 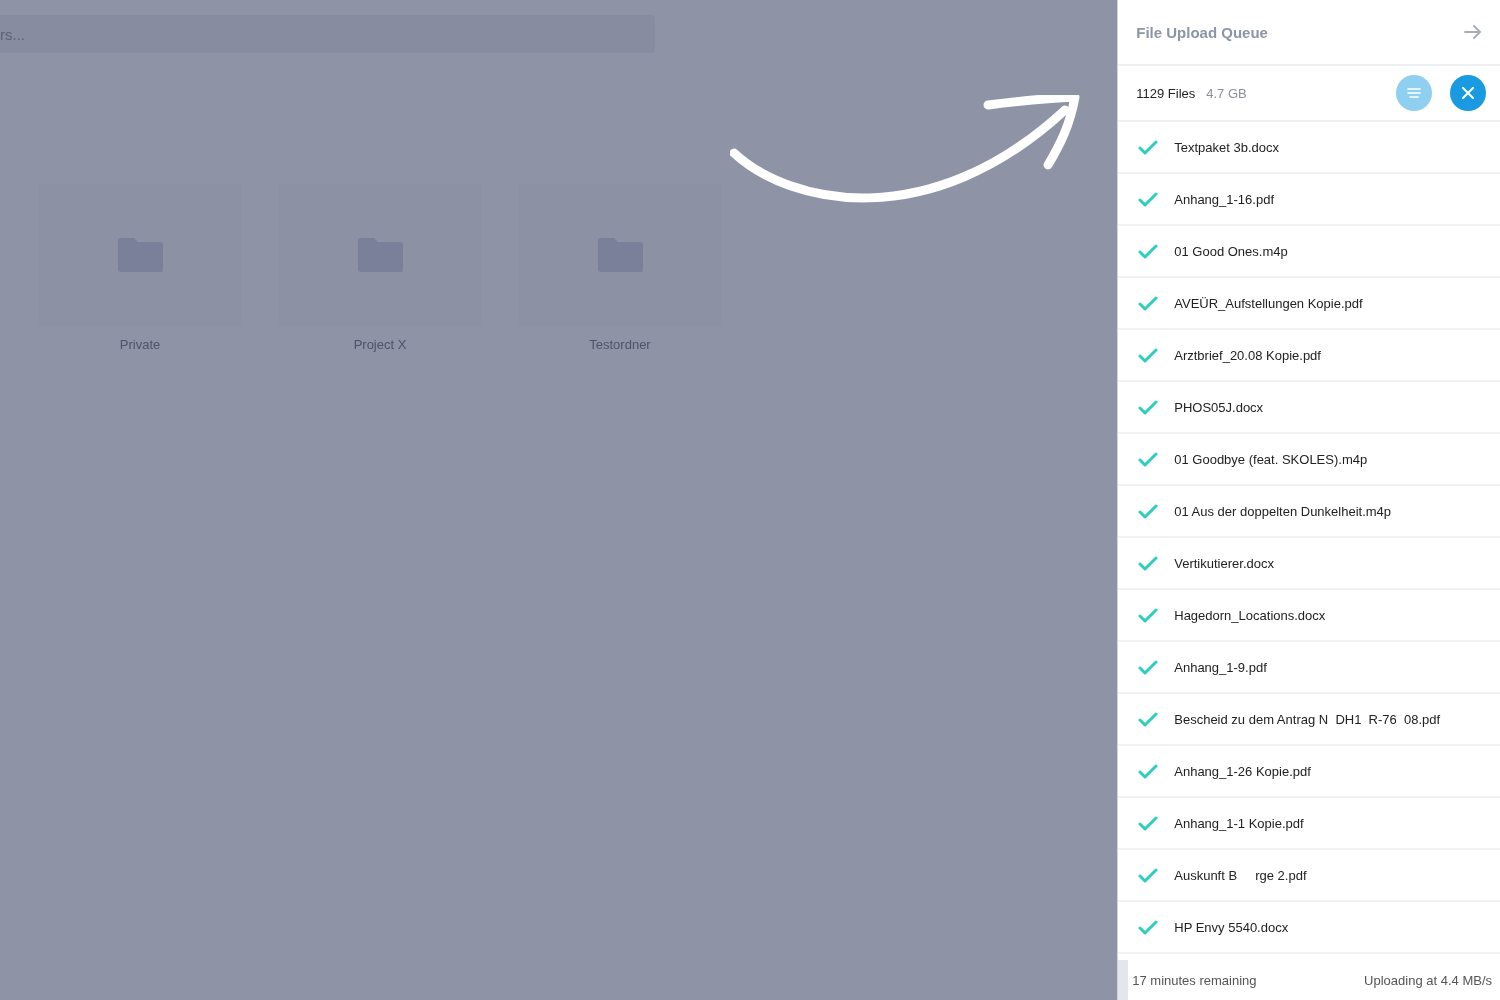 I want to click on file-name: Auskunft B rge 2.pdf, so click(x=1240, y=875).